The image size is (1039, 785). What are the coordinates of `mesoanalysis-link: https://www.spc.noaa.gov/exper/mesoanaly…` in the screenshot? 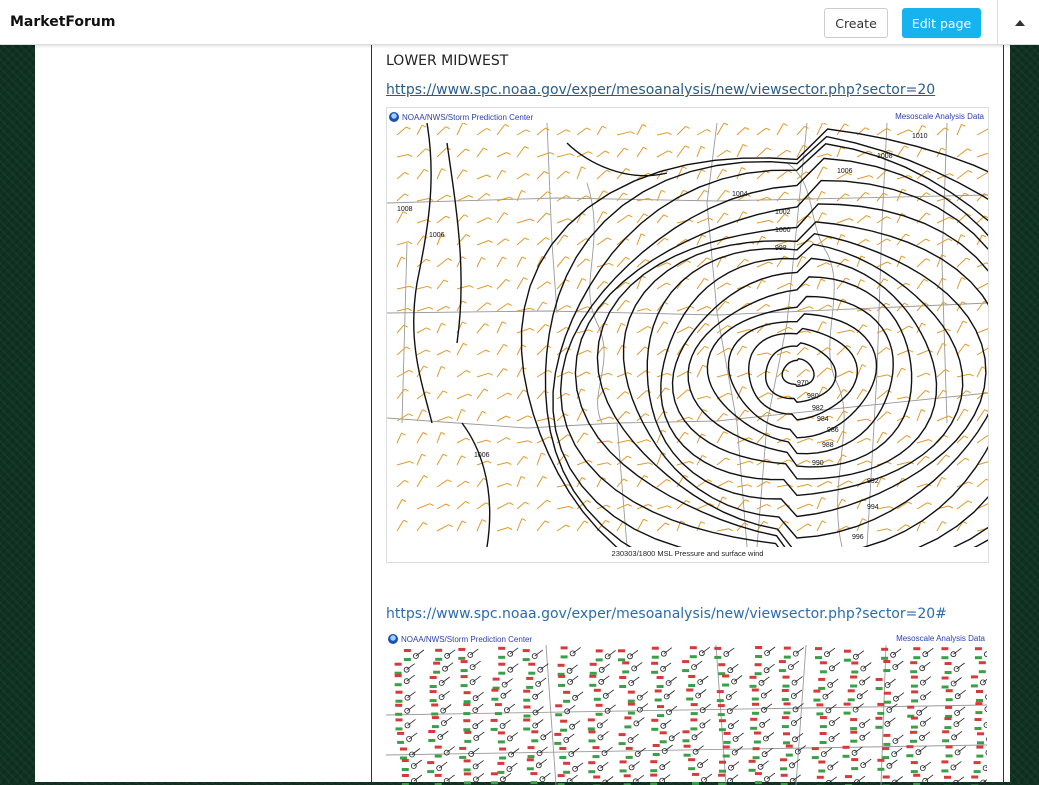 It's located at (660, 90).